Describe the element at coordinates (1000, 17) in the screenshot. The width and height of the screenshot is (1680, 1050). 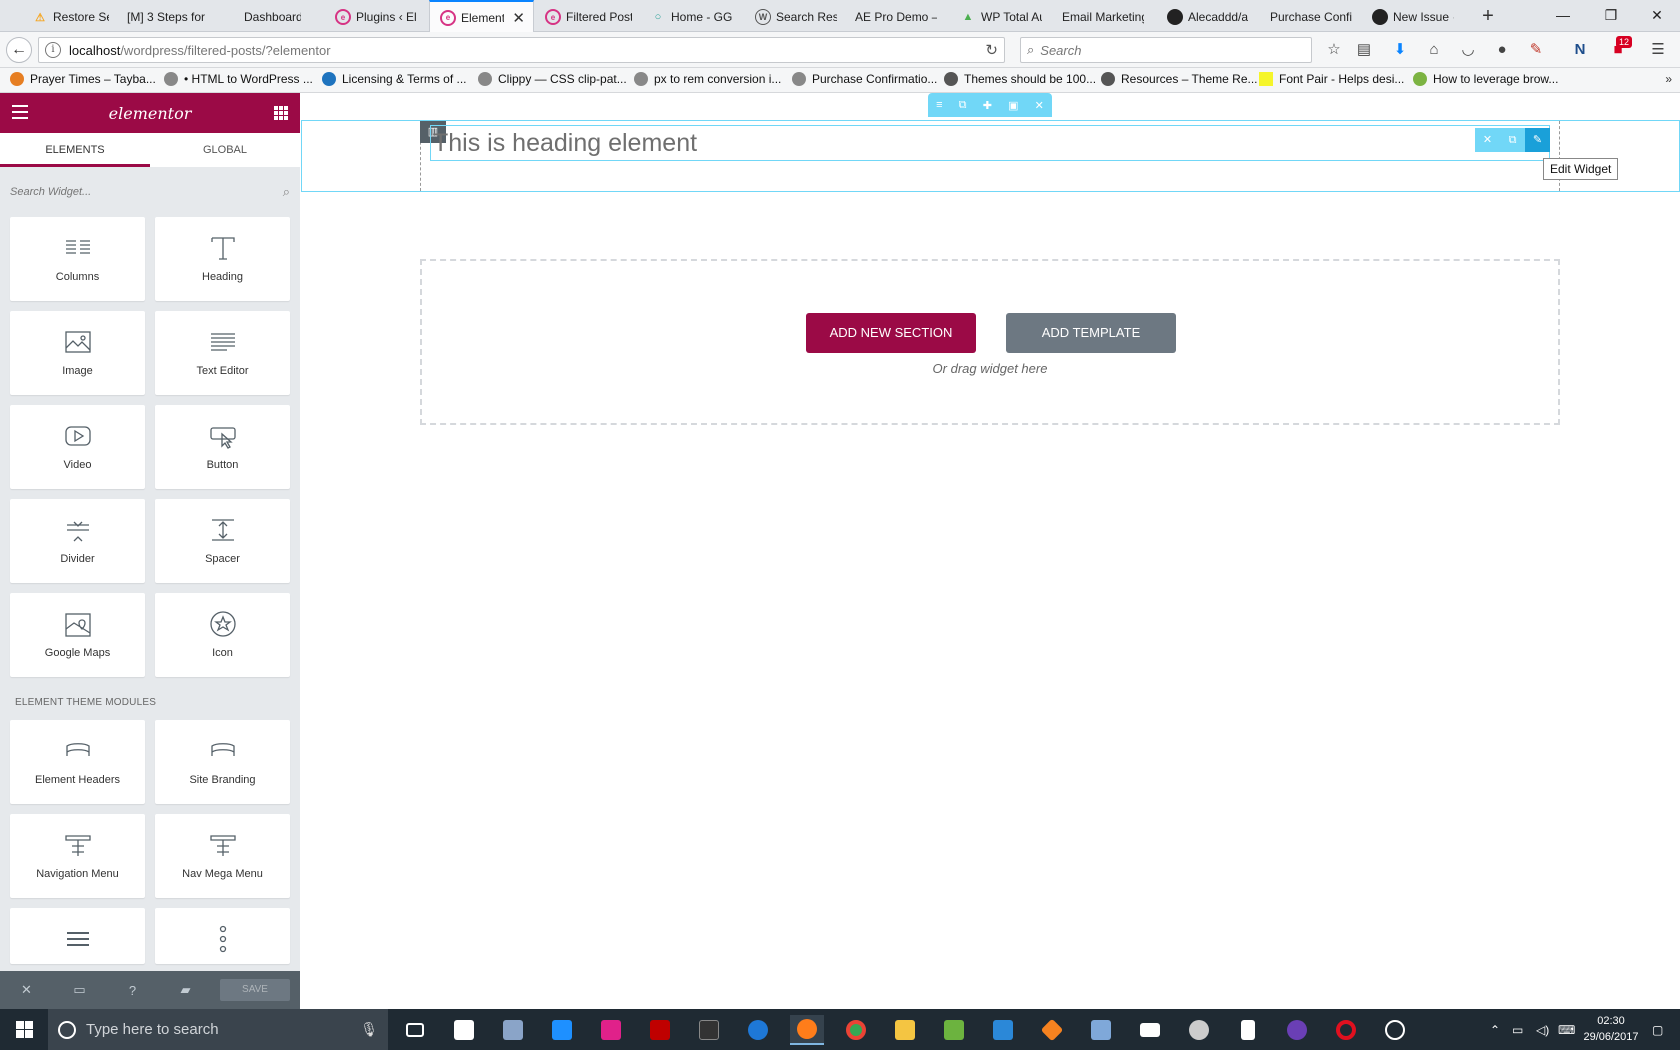
I see `browser-tab: ▲ WP Total Au` at that location.